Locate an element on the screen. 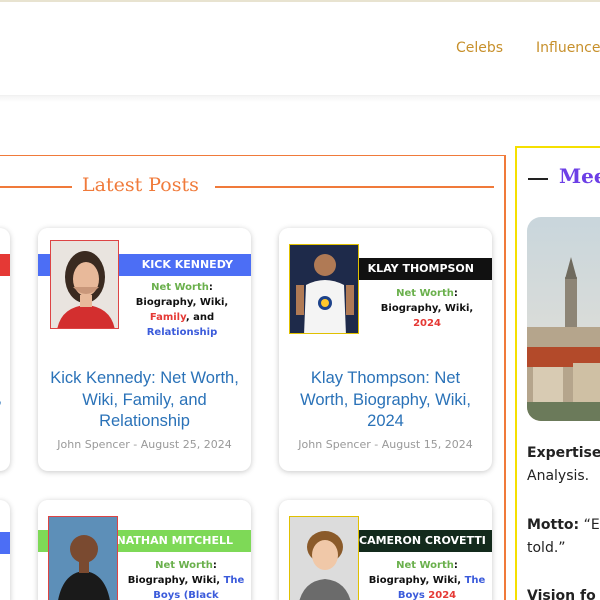  section-title: Latest Posts is located at coordinates (140, 185).